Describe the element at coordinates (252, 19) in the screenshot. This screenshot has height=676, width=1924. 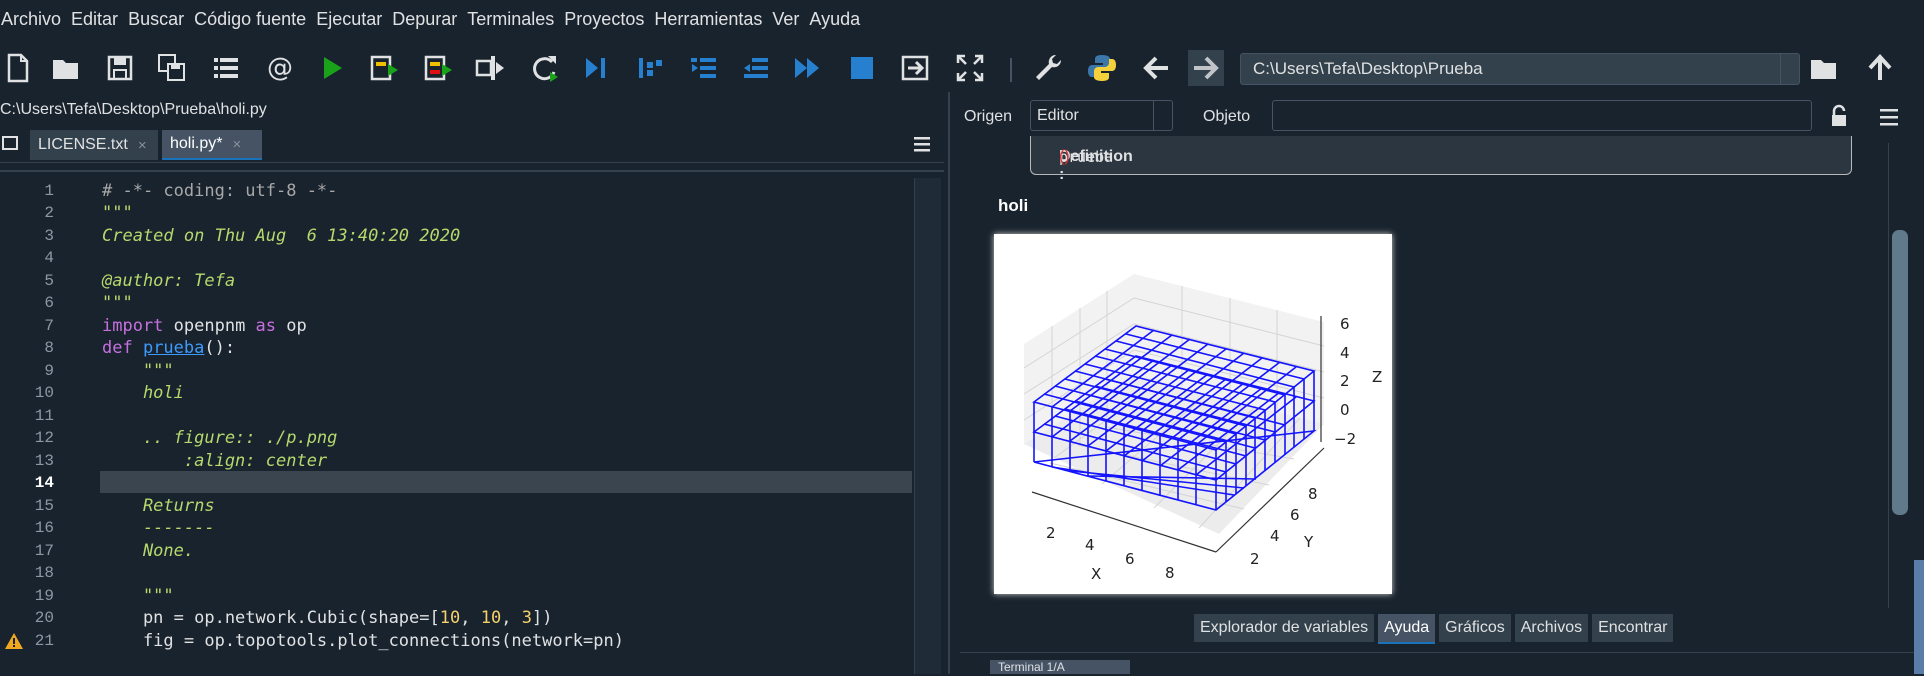
I see `menu-codigo-fuente: Código fuente` at that location.